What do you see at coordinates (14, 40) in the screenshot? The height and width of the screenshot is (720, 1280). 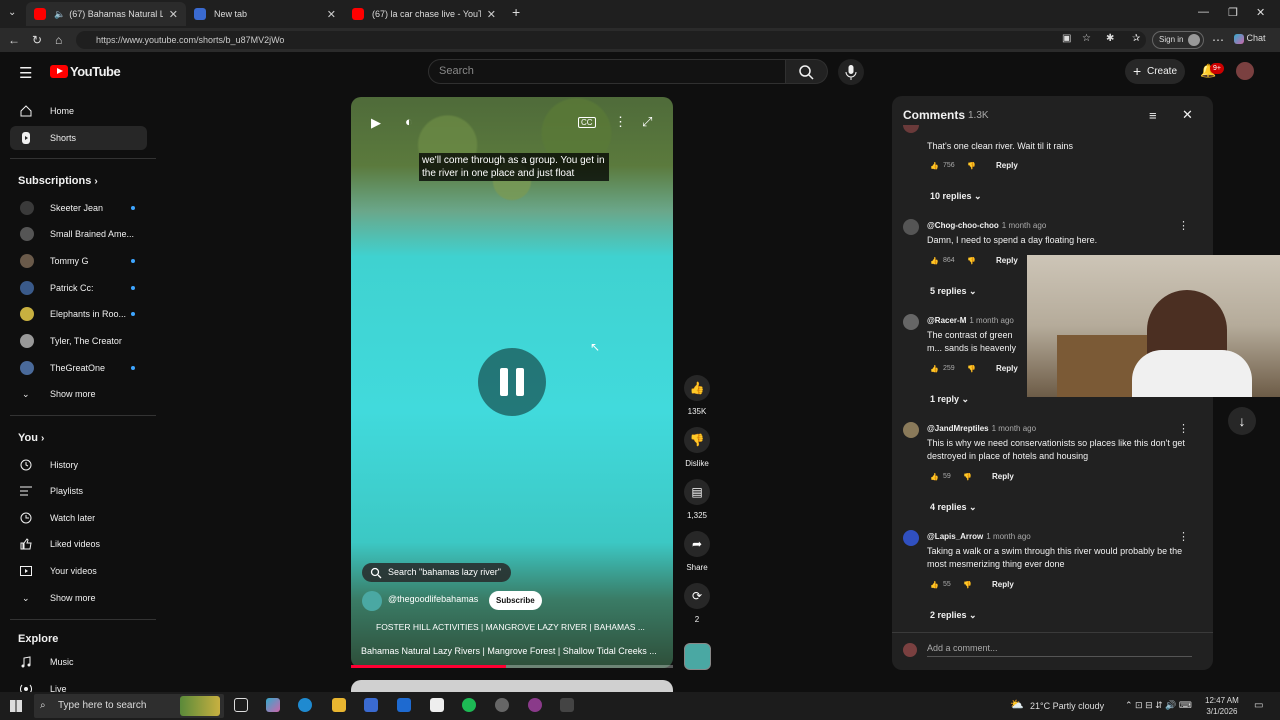 I see `back-icon: ←` at bounding box center [14, 40].